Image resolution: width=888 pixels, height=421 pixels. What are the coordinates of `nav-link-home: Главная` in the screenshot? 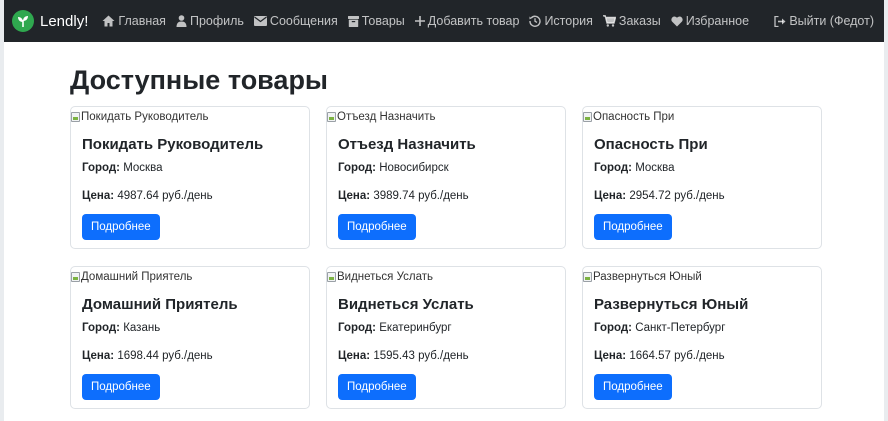 It's located at (134, 21).